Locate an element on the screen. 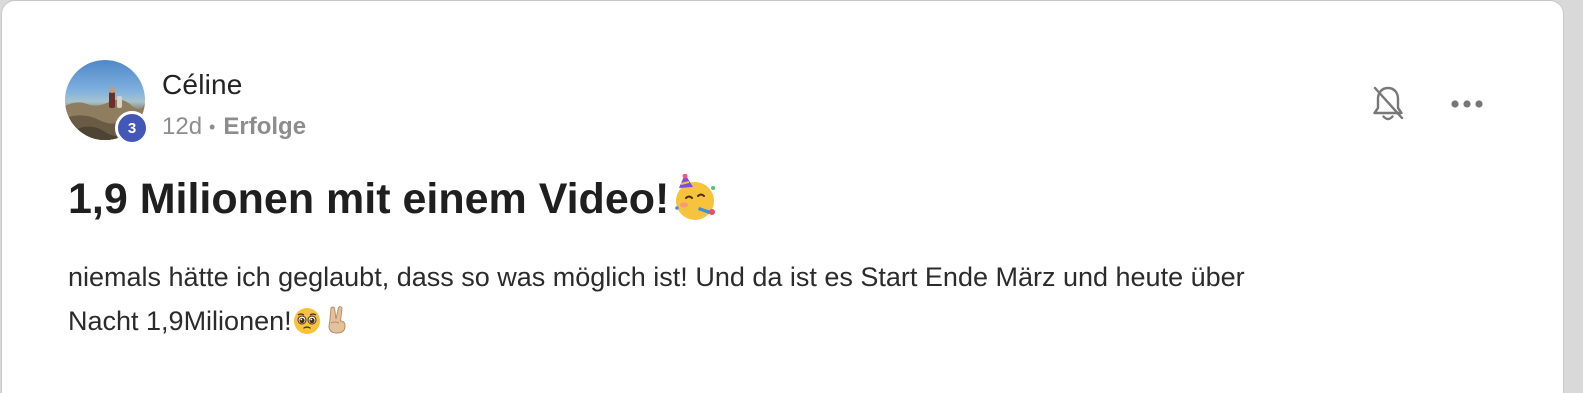 The height and width of the screenshot is (393, 1583). pleading-face-emoji is located at coordinates (306, 320).